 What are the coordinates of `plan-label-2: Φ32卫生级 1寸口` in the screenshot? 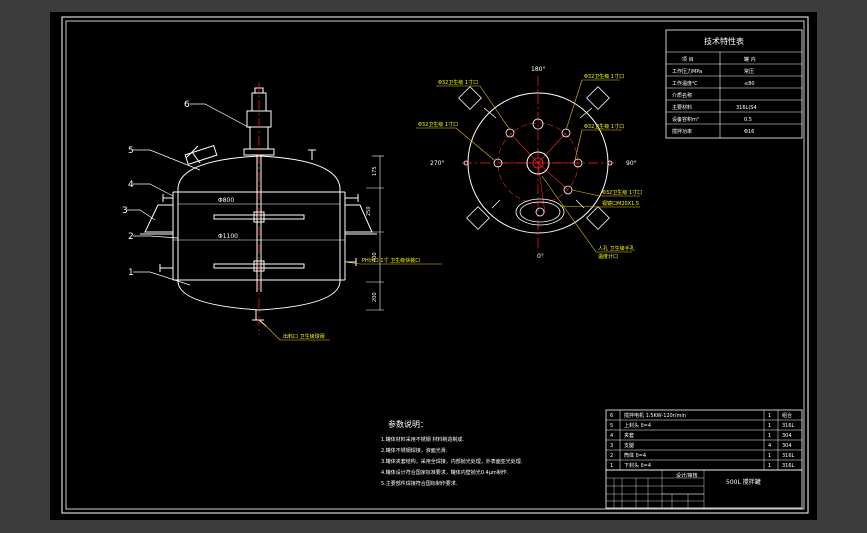 It's located at (438, 124).